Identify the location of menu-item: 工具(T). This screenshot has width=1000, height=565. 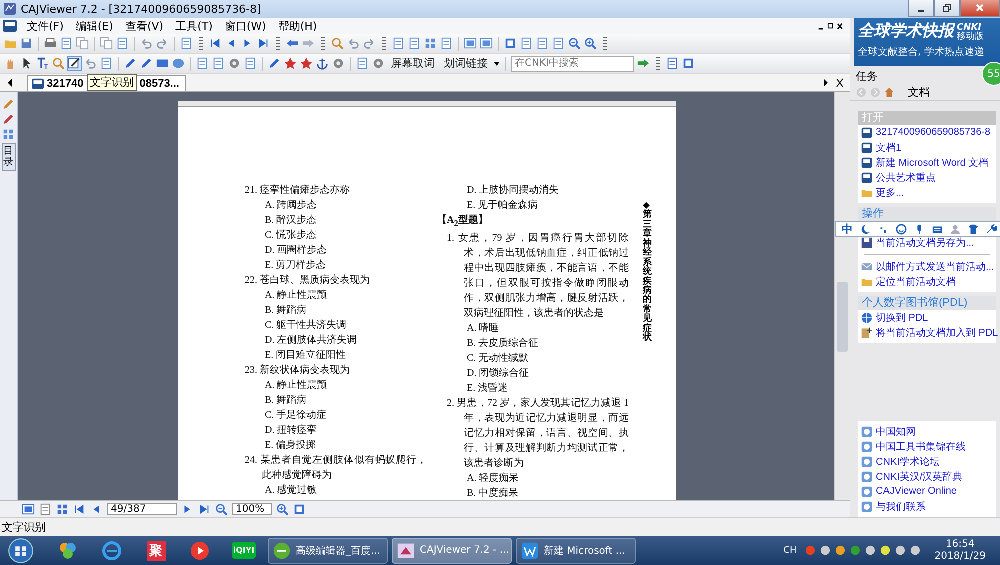
(194, 26).